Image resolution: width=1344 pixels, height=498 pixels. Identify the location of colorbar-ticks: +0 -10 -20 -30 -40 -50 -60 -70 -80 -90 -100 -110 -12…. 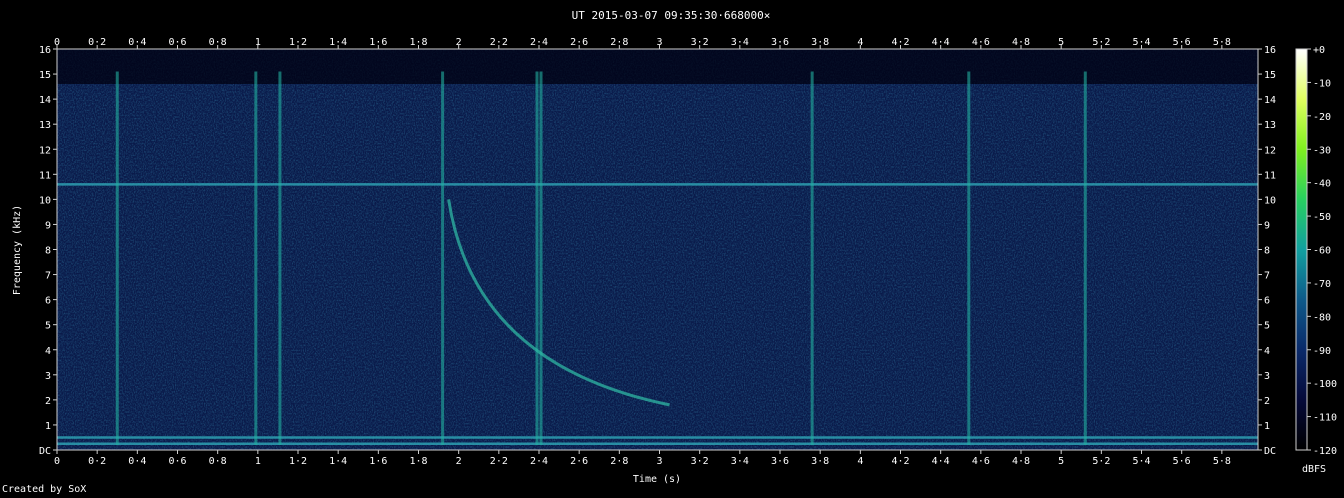
(1322, 251).